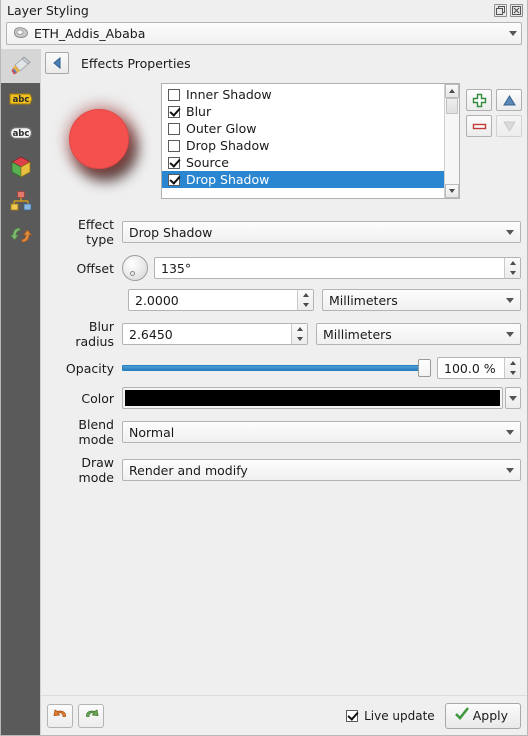 The height and width of the screenshot is (736, 528). I want to click on draw-mode-combo: Render and modify, so click(321, 470).